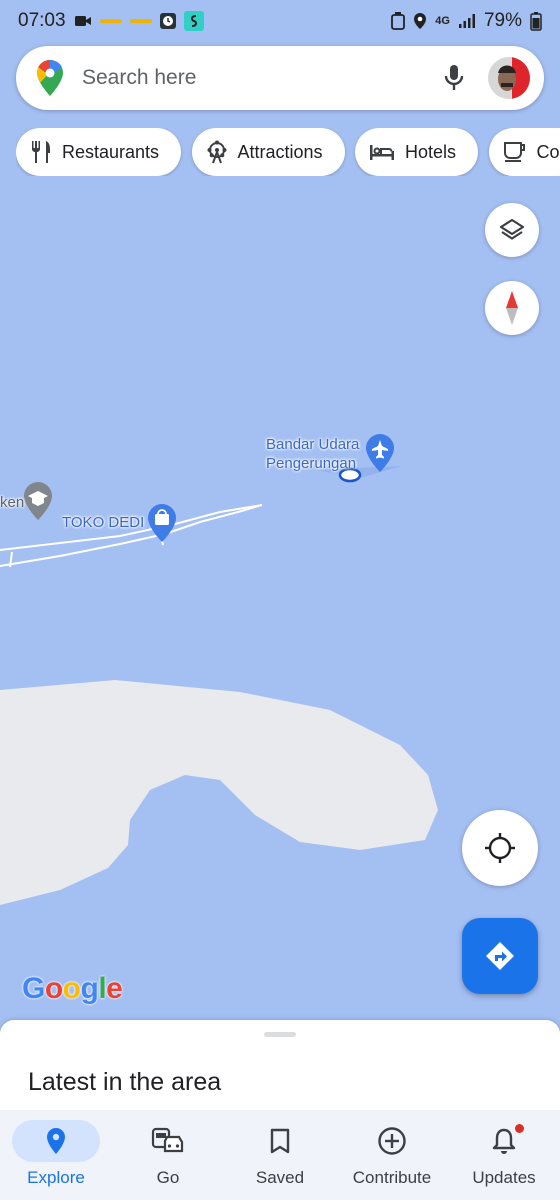 The width and height of the screenshot is (560, 1200). Describe the element at coordinates (392, 1177) in the screenshot. I see `nav-label: Contribute` at that location.